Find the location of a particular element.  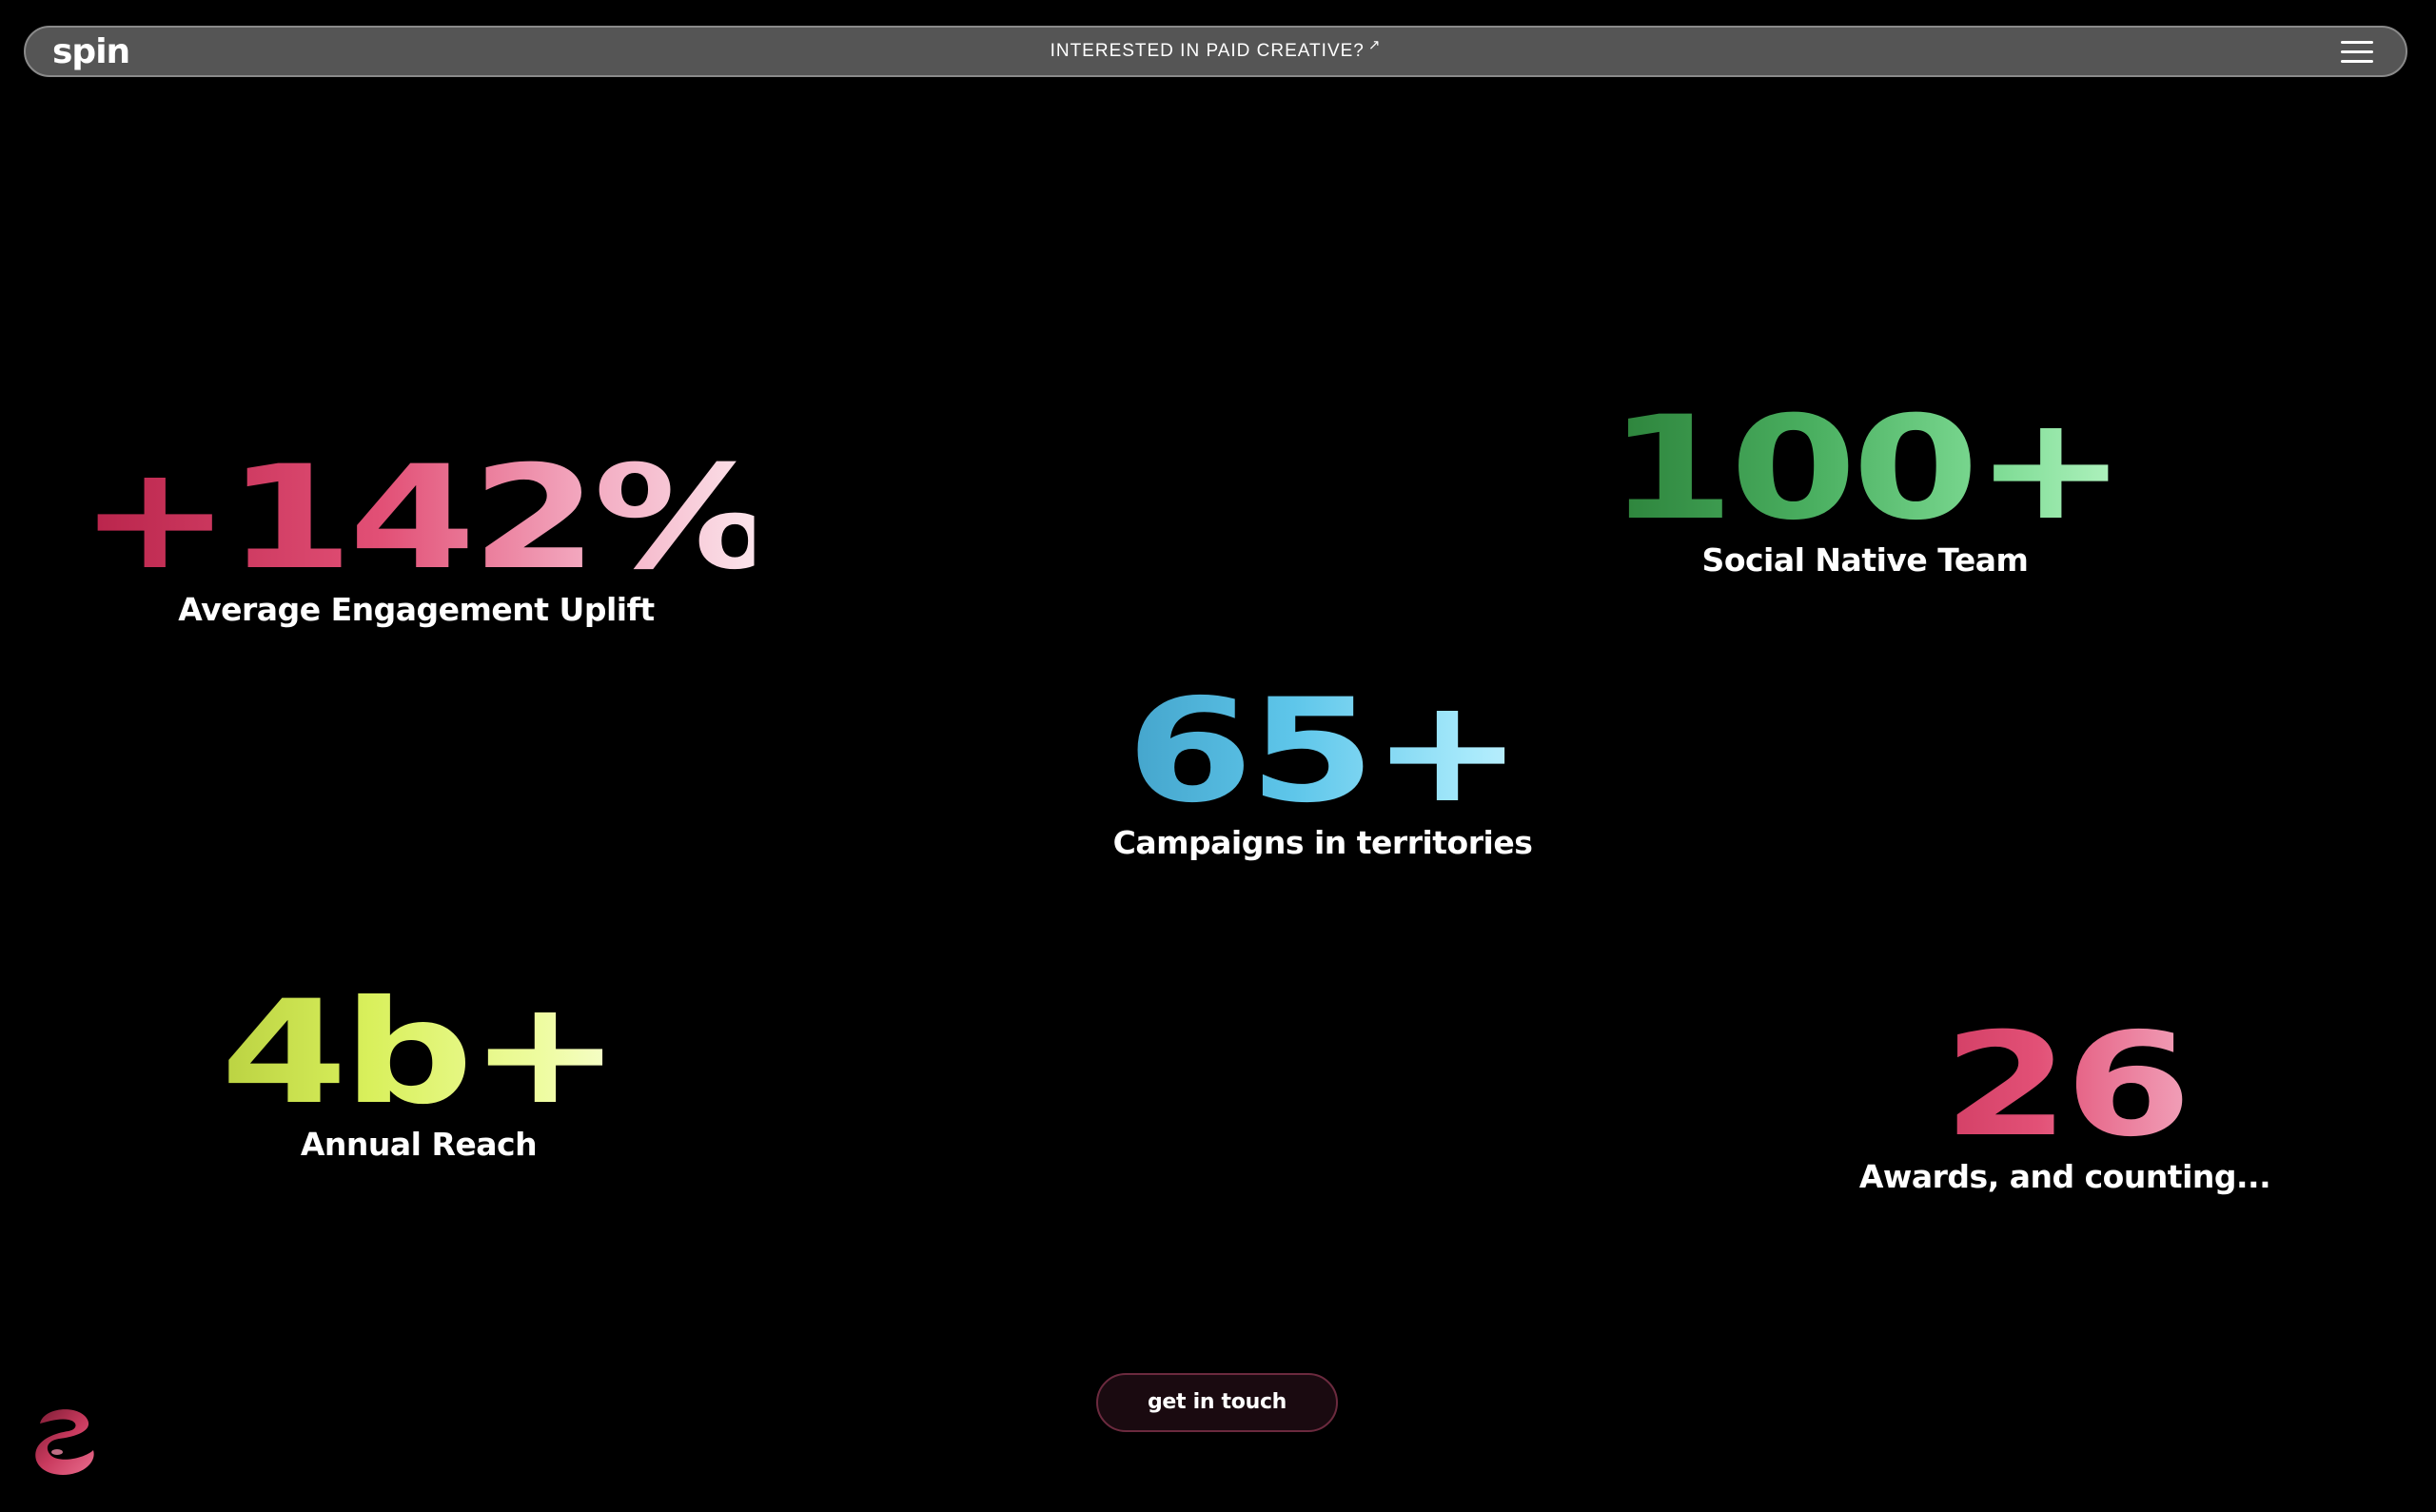

stat-value: 26 is located at coordinates (2065, 1085).